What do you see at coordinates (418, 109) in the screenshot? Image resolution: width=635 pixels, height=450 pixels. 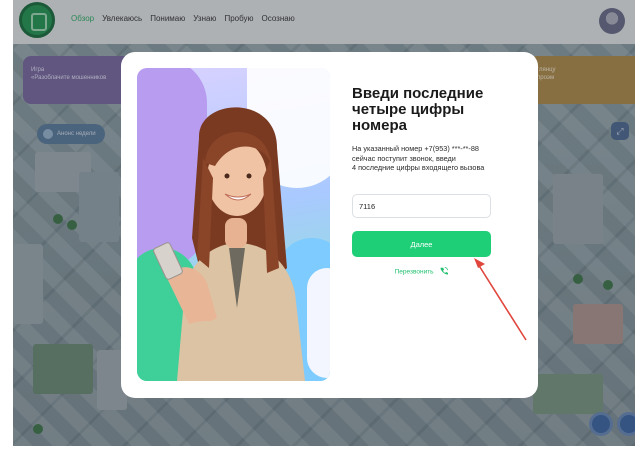 I see `modal-title: Введи последние четыре цифры номера` at bounding box center [418, 109].